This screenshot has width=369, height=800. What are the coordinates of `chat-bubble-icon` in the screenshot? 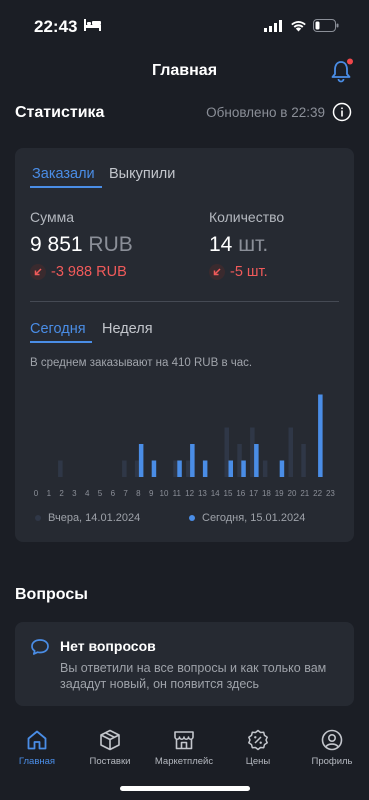 It's located at (40, 647).